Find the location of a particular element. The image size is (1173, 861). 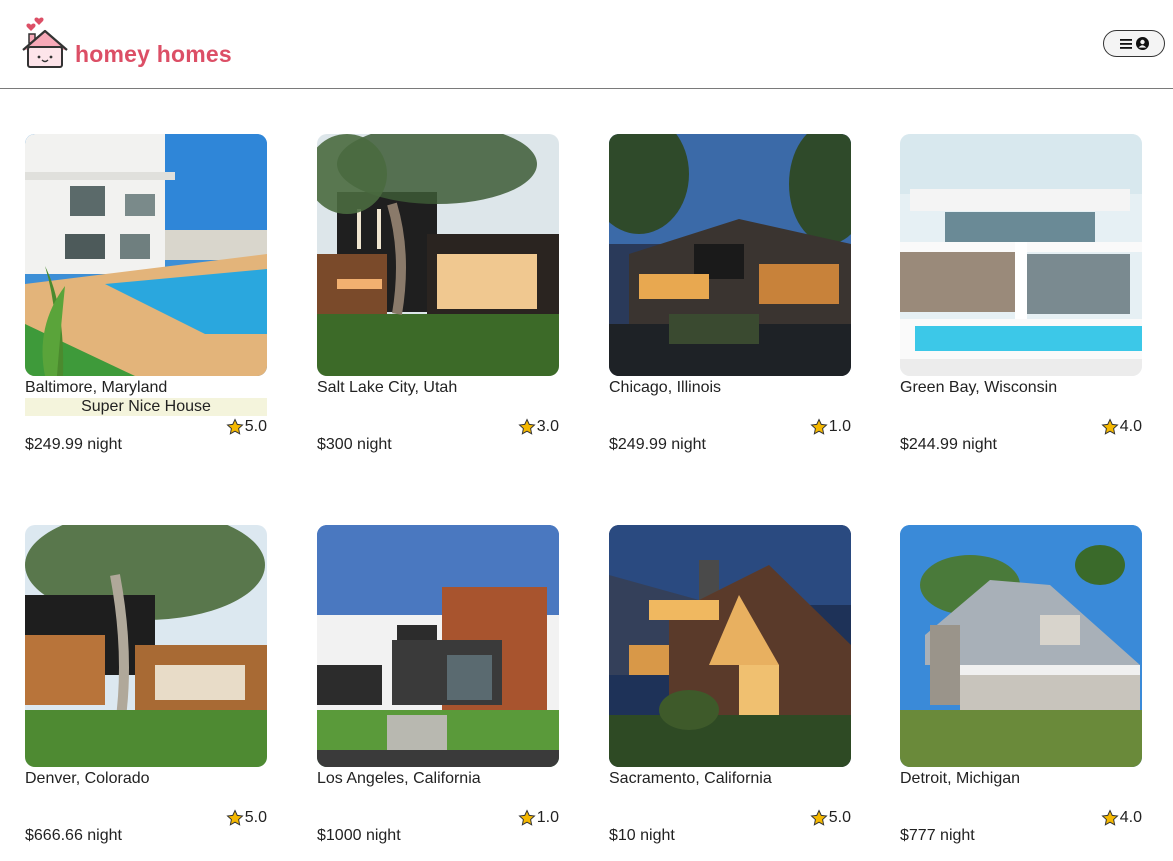

listing-card: Green Bay, Wisconsin 4.0 $244.99 night is located at coordinates (1021, 299).